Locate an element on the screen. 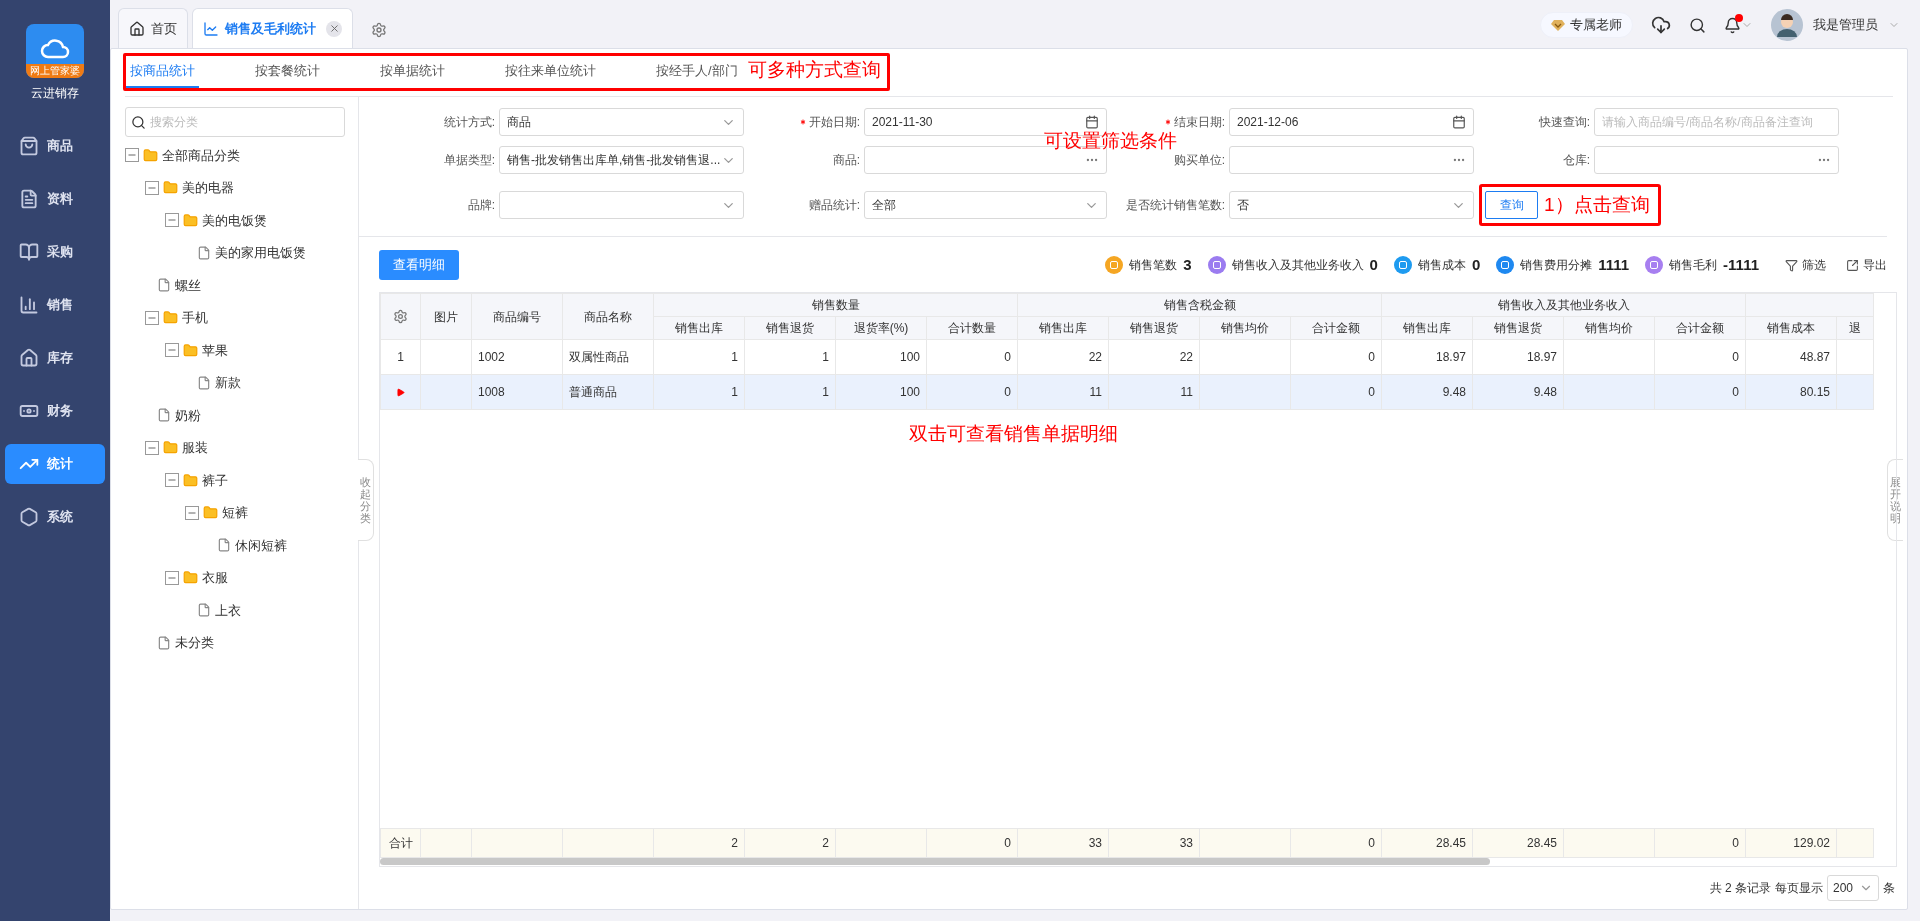  nav-item: 财务 is located at coordinates (55, 411).